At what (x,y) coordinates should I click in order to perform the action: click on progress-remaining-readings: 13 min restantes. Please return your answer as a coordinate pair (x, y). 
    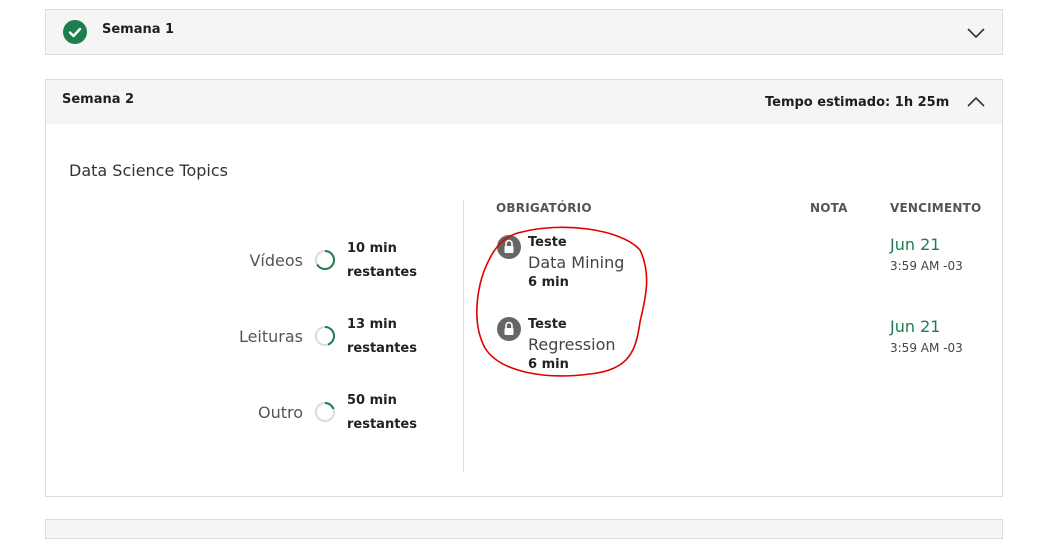
    Looking at the image, I should click on (382, 336).